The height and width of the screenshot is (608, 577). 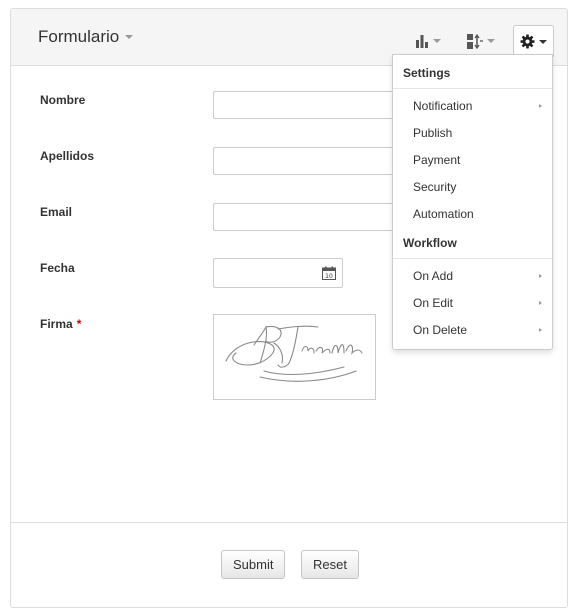 I want to click on form-title: Formulario, so click(x=79, y=36).